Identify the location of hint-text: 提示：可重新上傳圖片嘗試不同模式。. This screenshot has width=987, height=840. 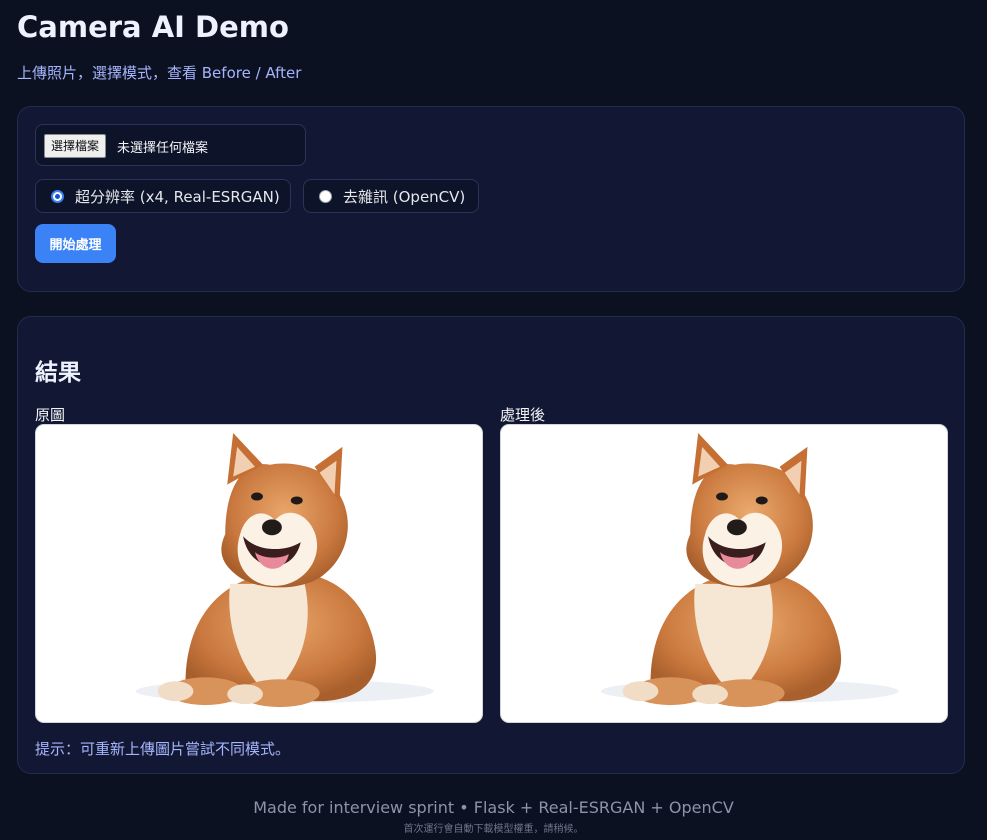
(163, 749).